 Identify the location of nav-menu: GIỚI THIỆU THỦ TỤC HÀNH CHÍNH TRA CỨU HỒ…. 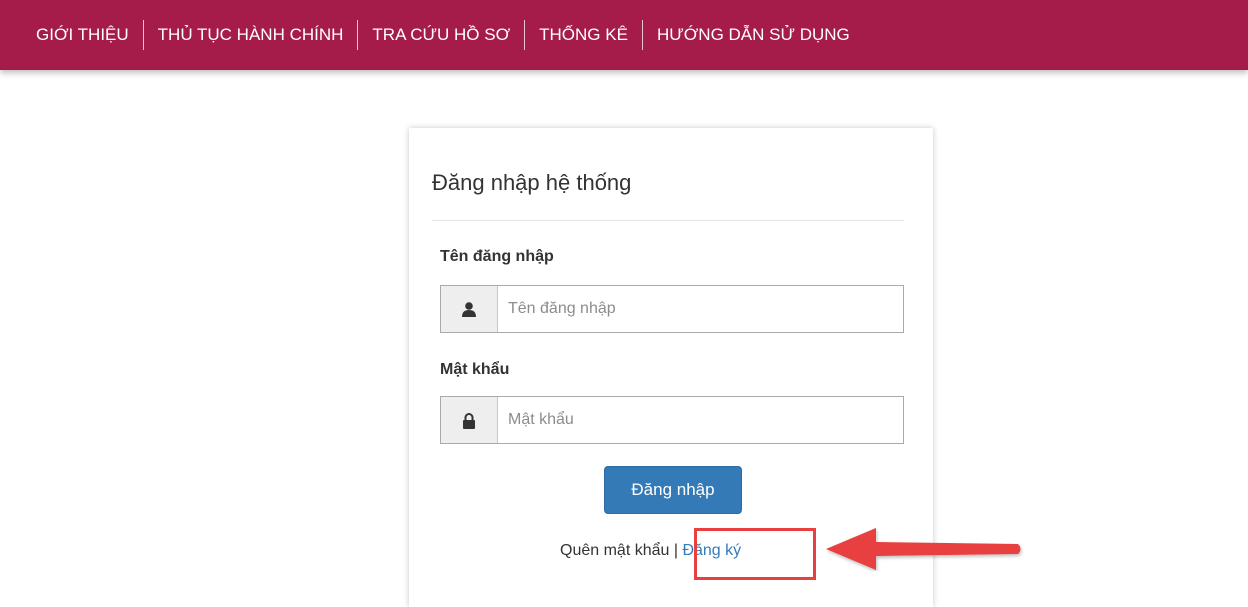
(443, 35).